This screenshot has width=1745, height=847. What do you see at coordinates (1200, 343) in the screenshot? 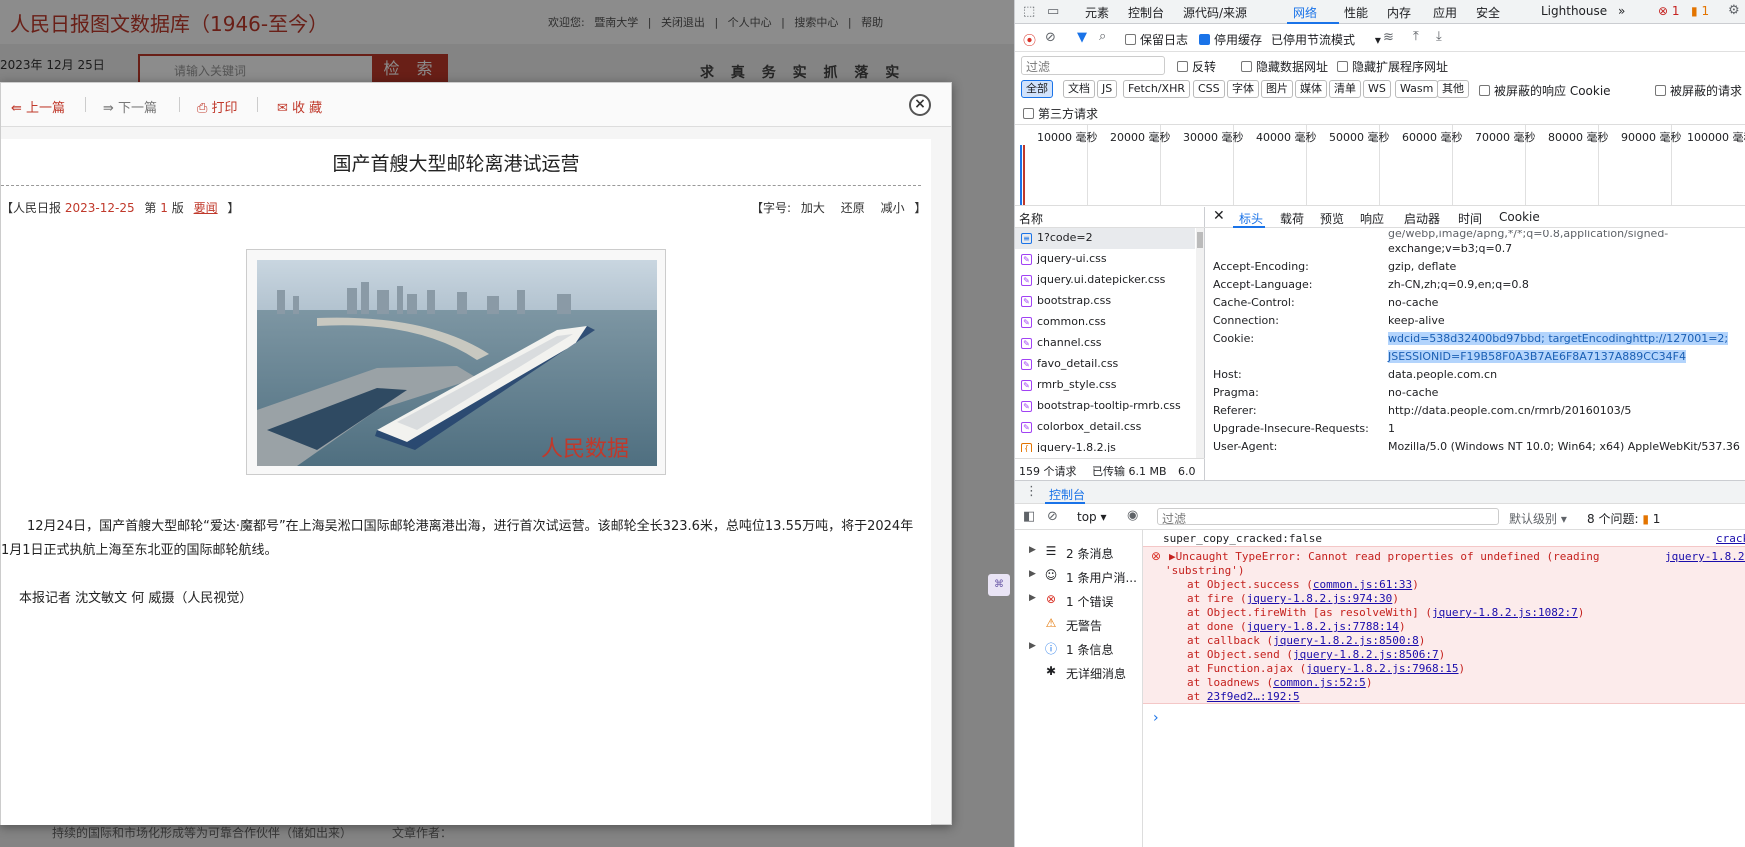
I see `request-list-scrollbar` at bounding box center [1200, 343].